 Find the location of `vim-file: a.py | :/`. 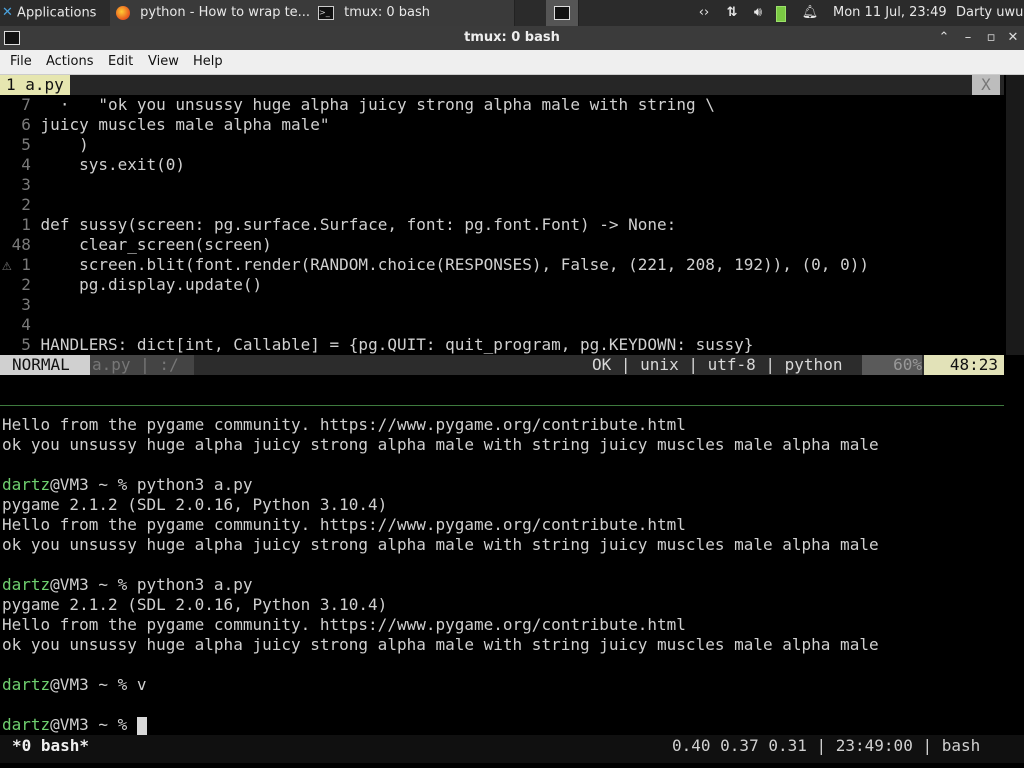

vim-file: a.py | :/ is located at coordinates (142, 365).